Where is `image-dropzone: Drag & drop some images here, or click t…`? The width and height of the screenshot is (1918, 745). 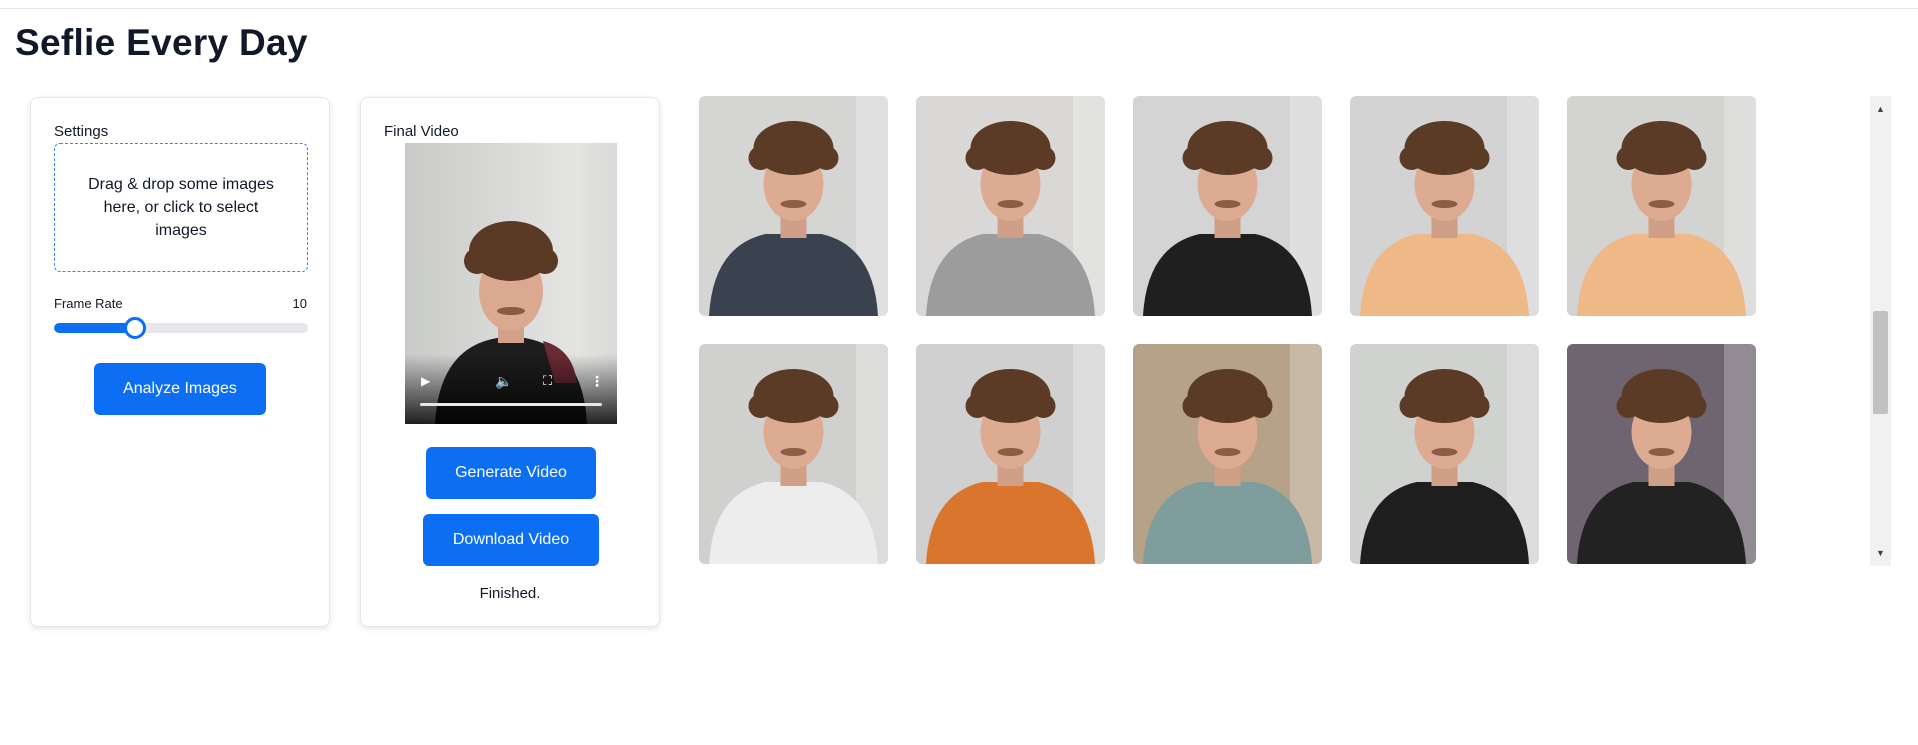
image-dropzone: Drag & drop some images here, or click t… is located at coordinates (181, 207).